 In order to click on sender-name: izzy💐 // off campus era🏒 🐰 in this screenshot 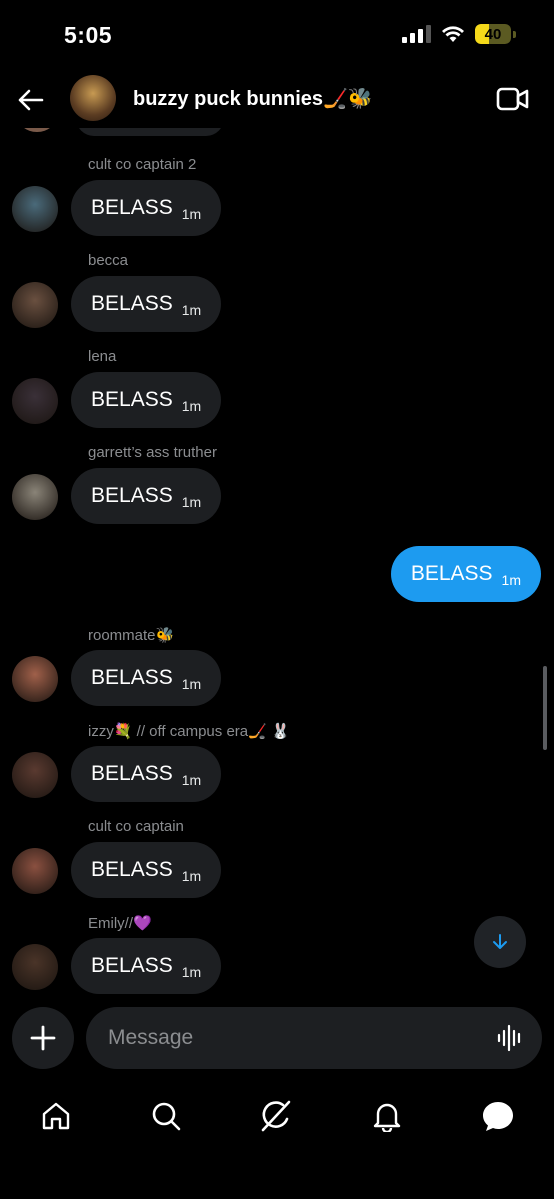, I will do `click(189, 731)`.